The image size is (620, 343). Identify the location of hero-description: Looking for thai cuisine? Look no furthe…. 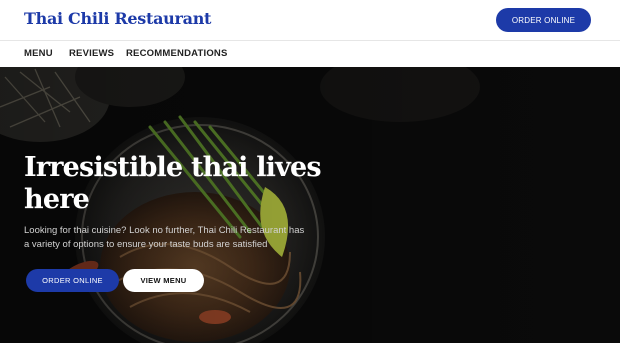
(164, 237).